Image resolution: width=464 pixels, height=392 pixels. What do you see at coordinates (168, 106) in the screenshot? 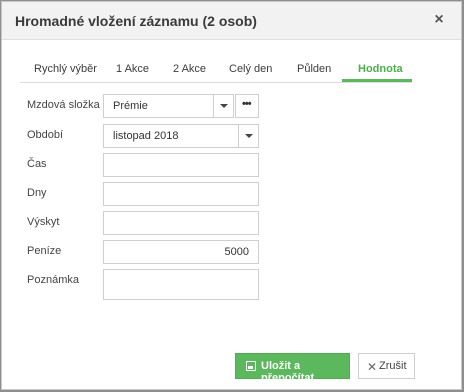
I see `mzdova-slozka-select: Prémie` at bounding box center [168, 106].